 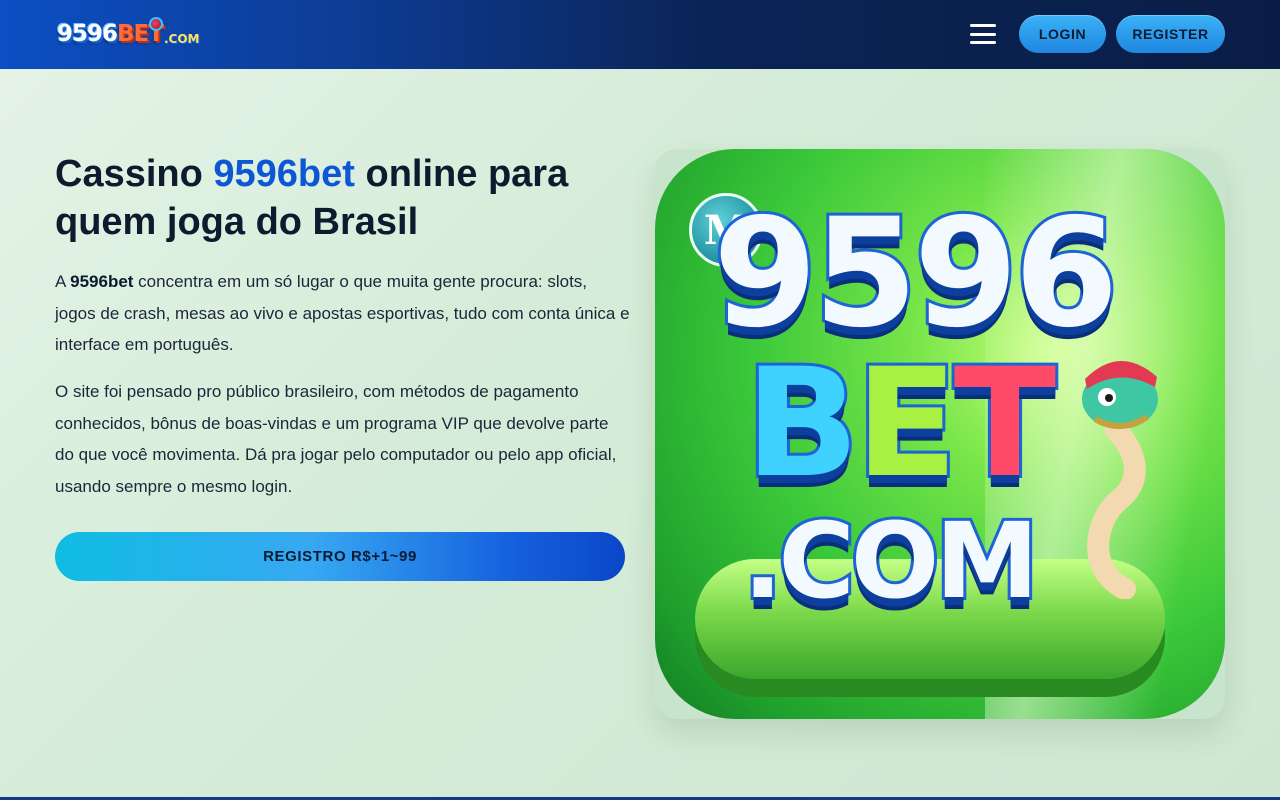 I want to click on login-button: LOGIN, so click(x=1062, y=34).